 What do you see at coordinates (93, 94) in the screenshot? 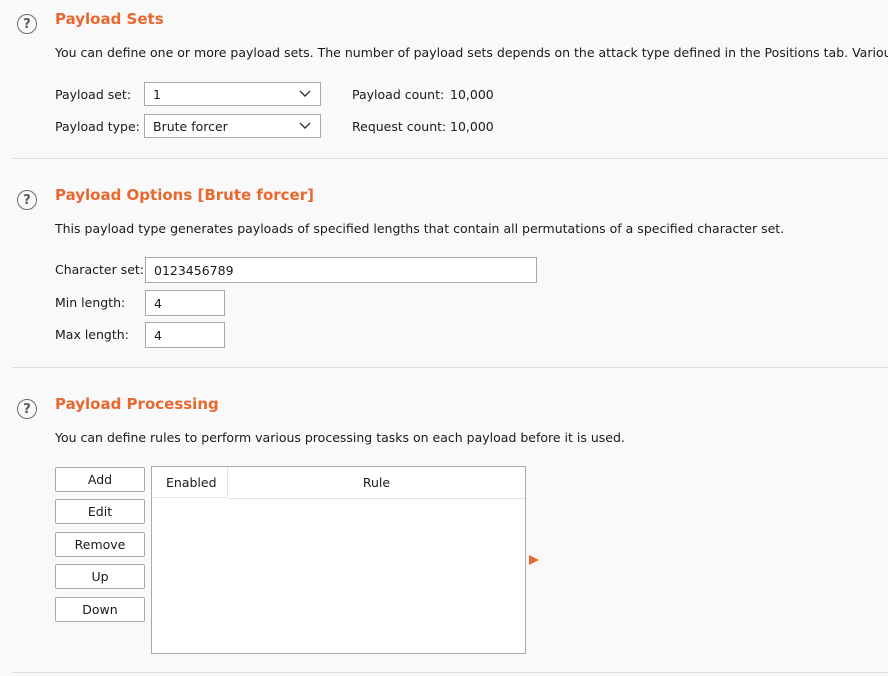
I see `payload-set-label: Payload set:` at bounding box center [93, 94].